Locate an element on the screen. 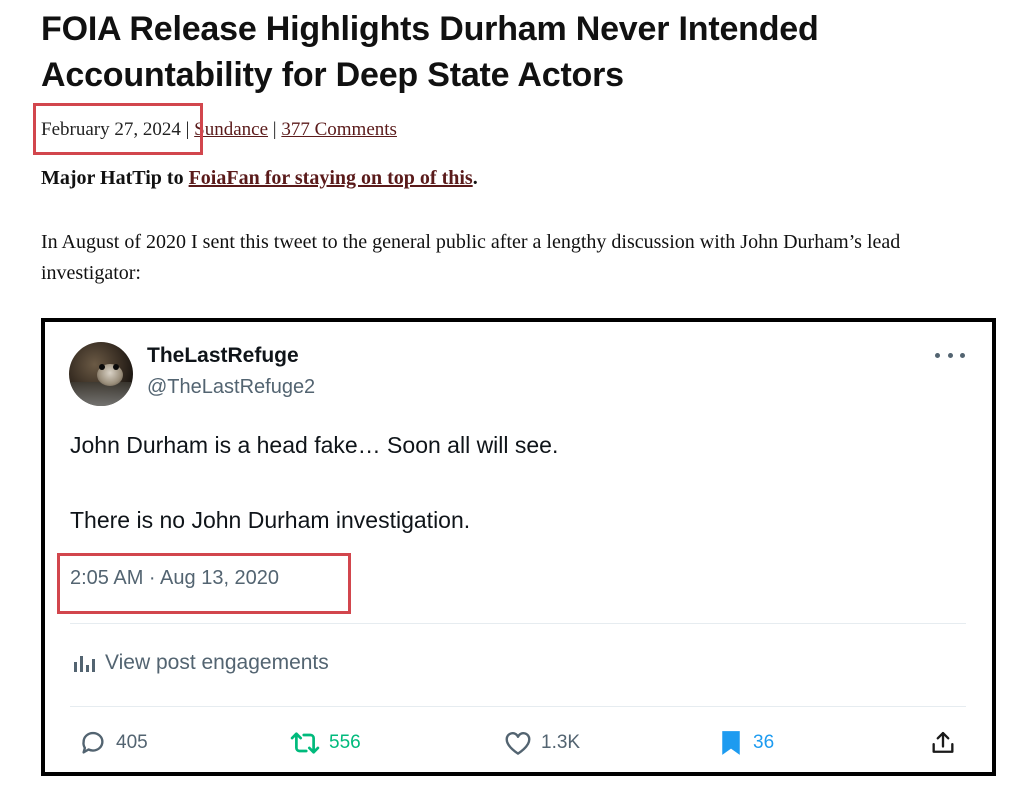  bar-chart-icon is located at coordinates (84, 663).